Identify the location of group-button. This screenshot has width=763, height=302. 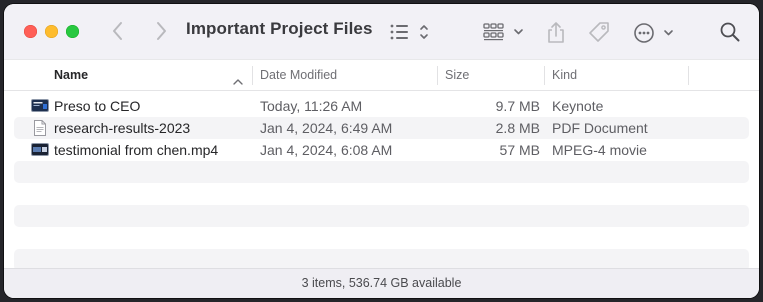
(504, 32).